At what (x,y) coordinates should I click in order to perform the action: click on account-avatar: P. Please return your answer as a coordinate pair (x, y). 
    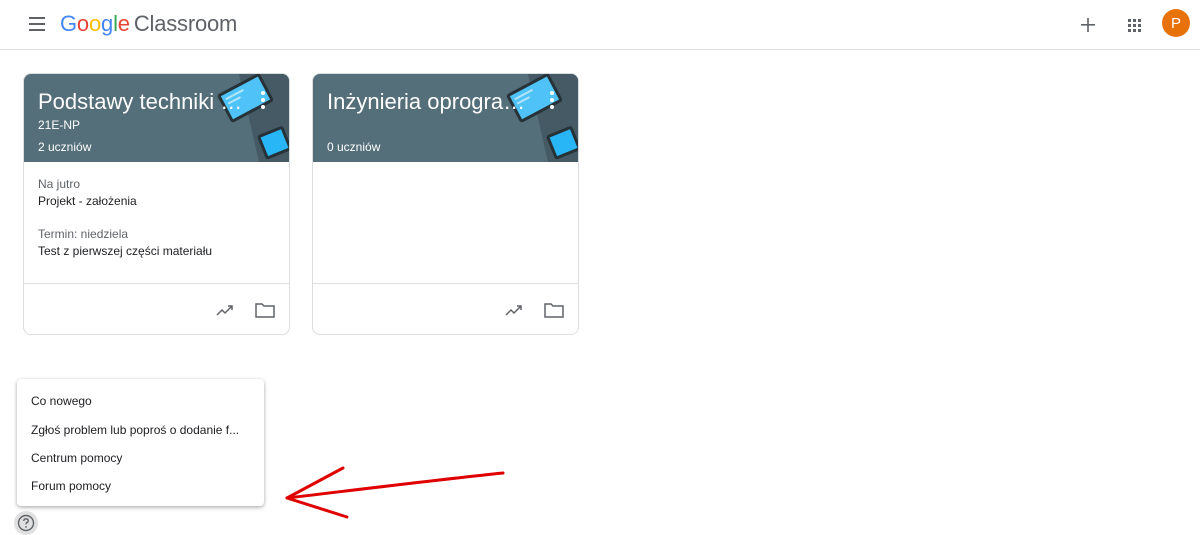
    Looking at the image, I should click on (1176, 23).